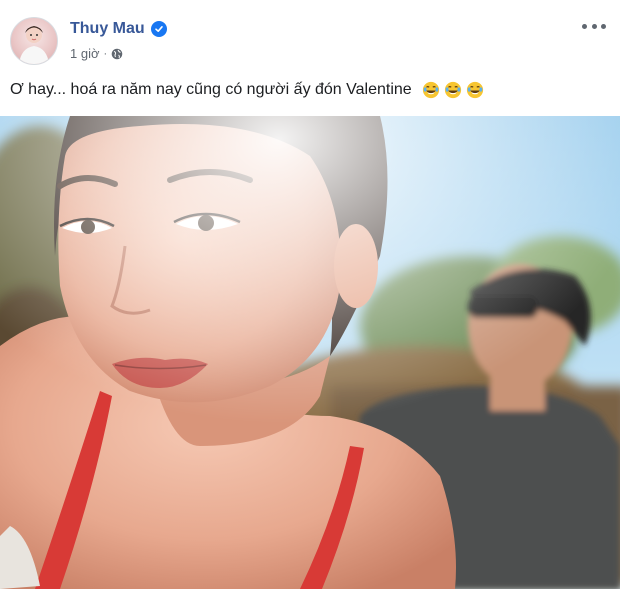 The image size is (620, 589). Describe the element at coordinates (117, 54) in the screenshot. I see `globe-icon` at that location.